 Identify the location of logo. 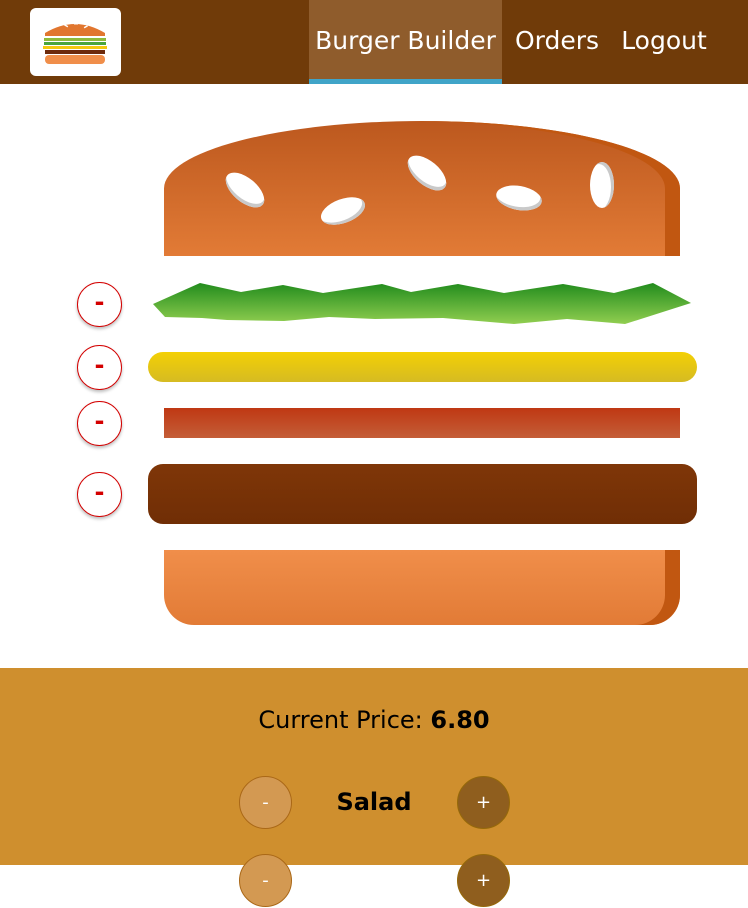
(75, 42).